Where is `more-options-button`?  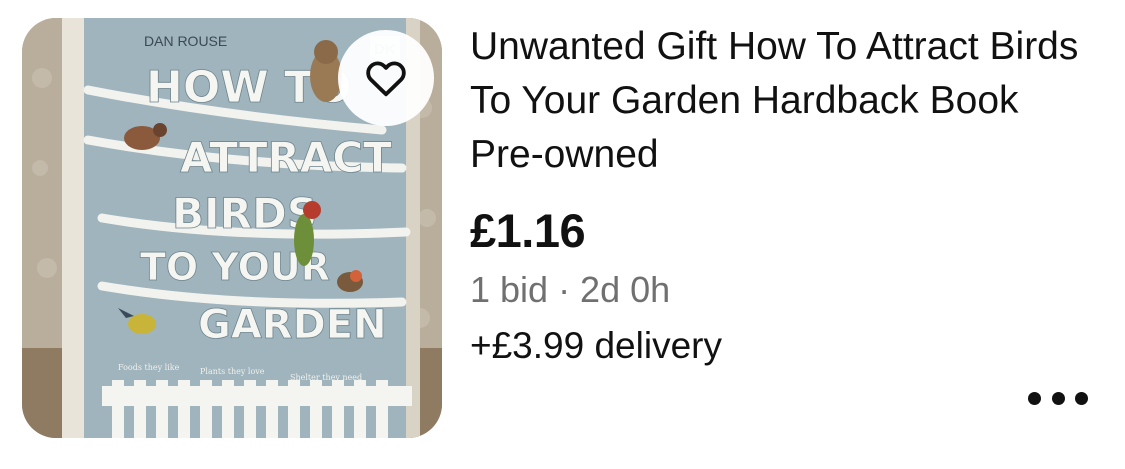 more-options-button is located at coordinates (1058, 398).